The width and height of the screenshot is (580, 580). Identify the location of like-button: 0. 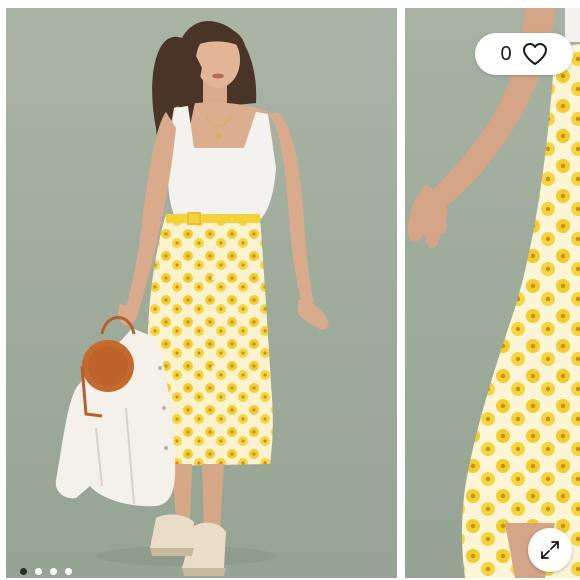
(524, 54).